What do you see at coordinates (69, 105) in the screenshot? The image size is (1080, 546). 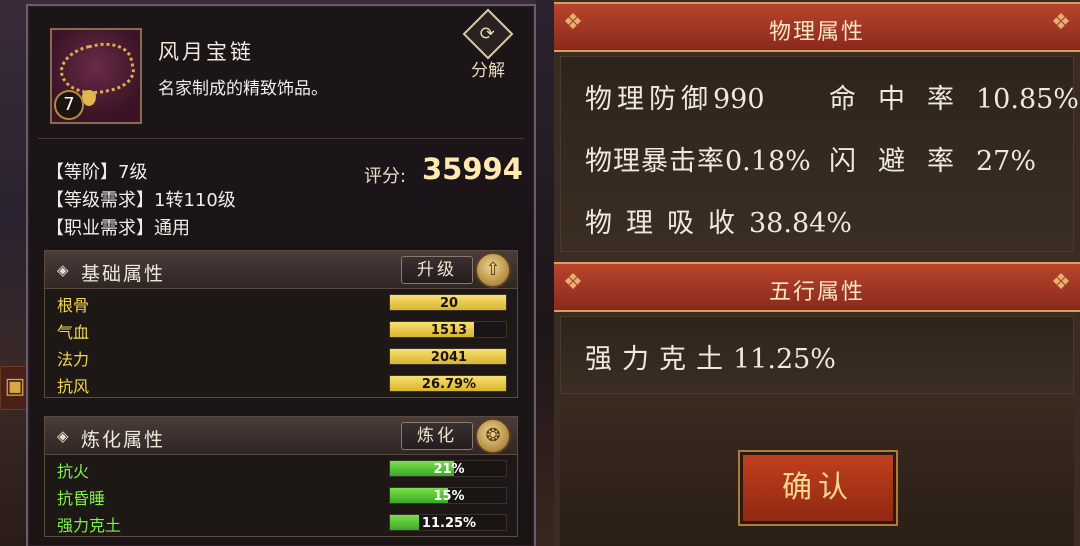 I see `item-level-badge: 7` at bounding box center [69, 105].